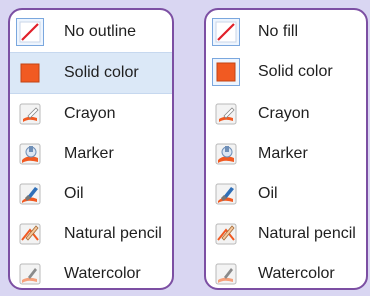  What do you see at coordinates (226, 32) in the screenshot?
I see `no-fill-icon` at bounding box center [226, 32].